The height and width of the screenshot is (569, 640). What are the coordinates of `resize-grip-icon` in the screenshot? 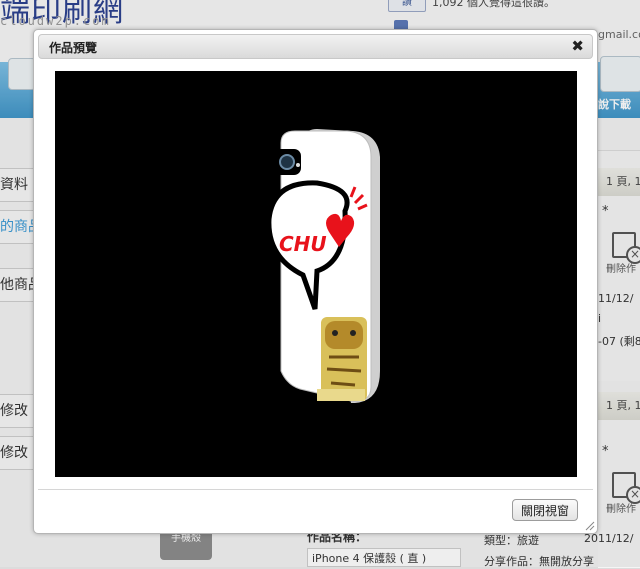 It's located at (590, 526).